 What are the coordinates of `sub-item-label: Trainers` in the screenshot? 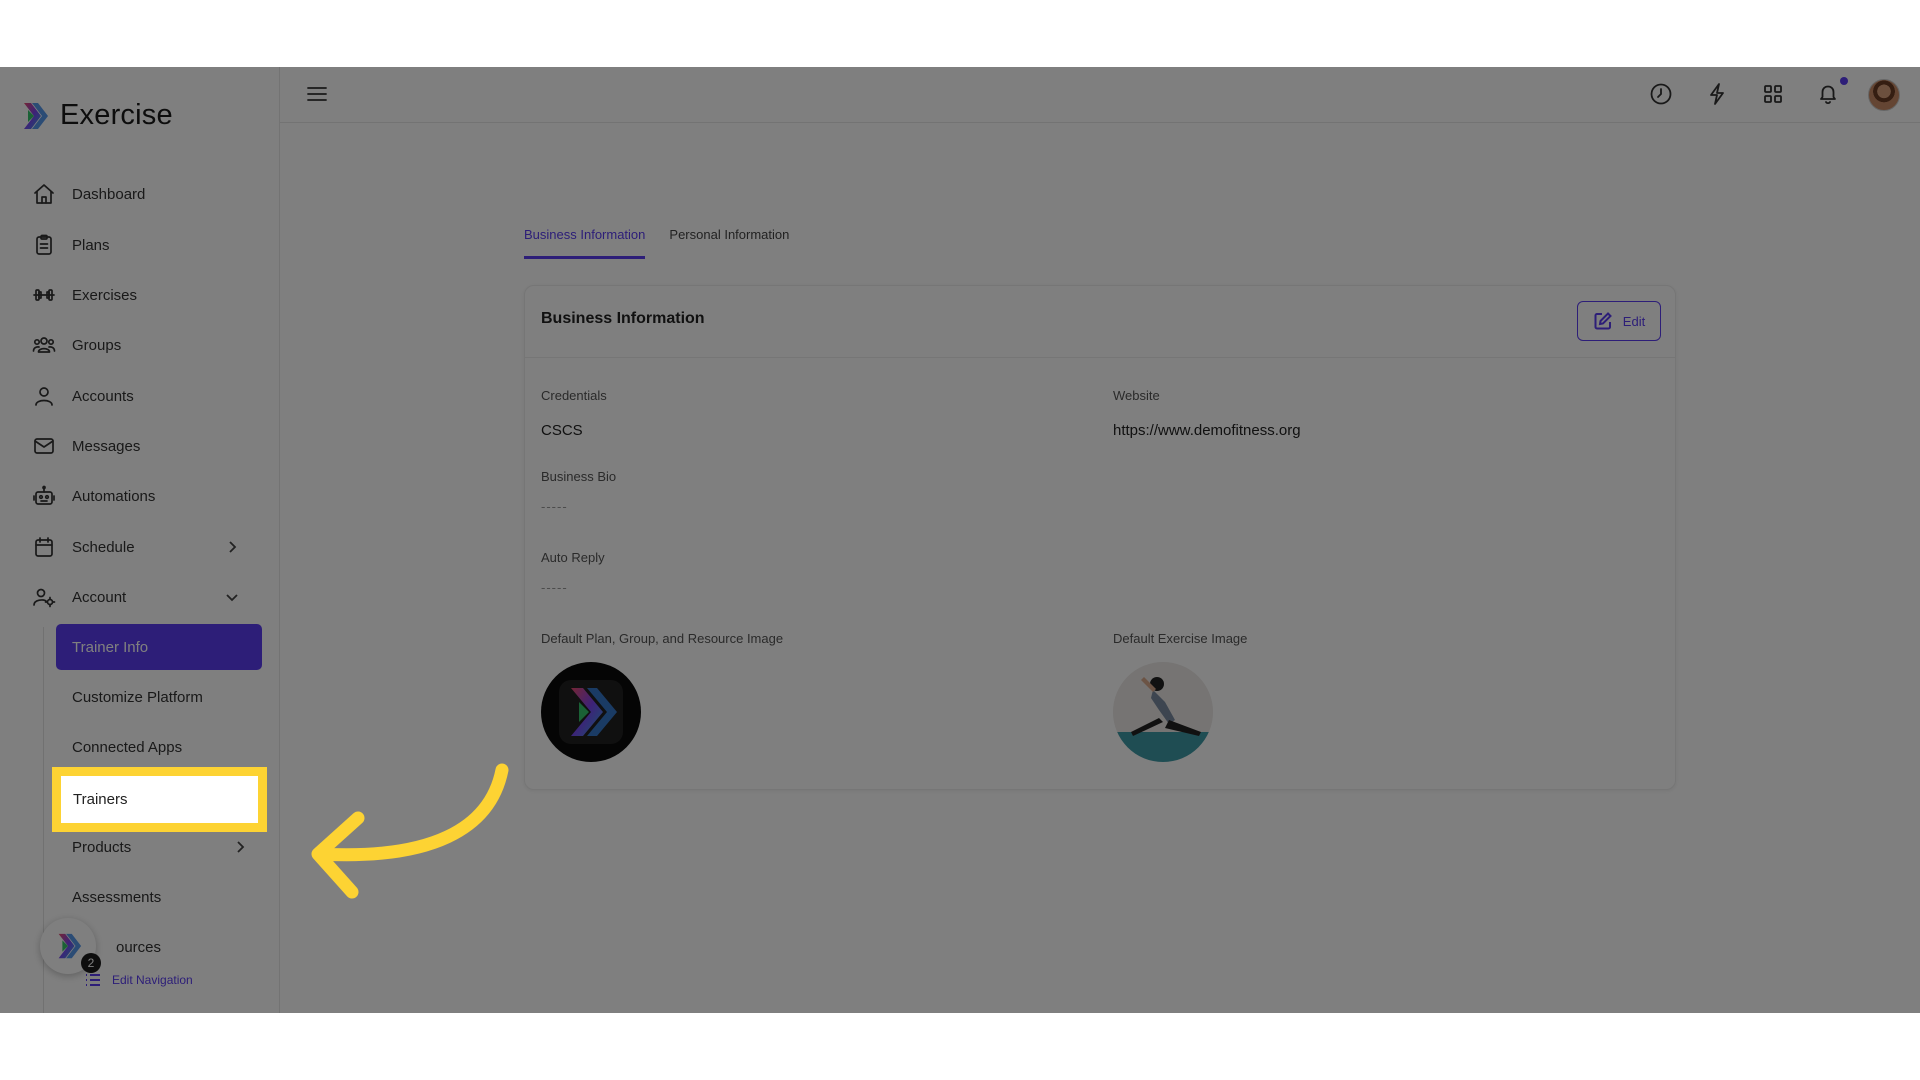 It's located at (100, 799).